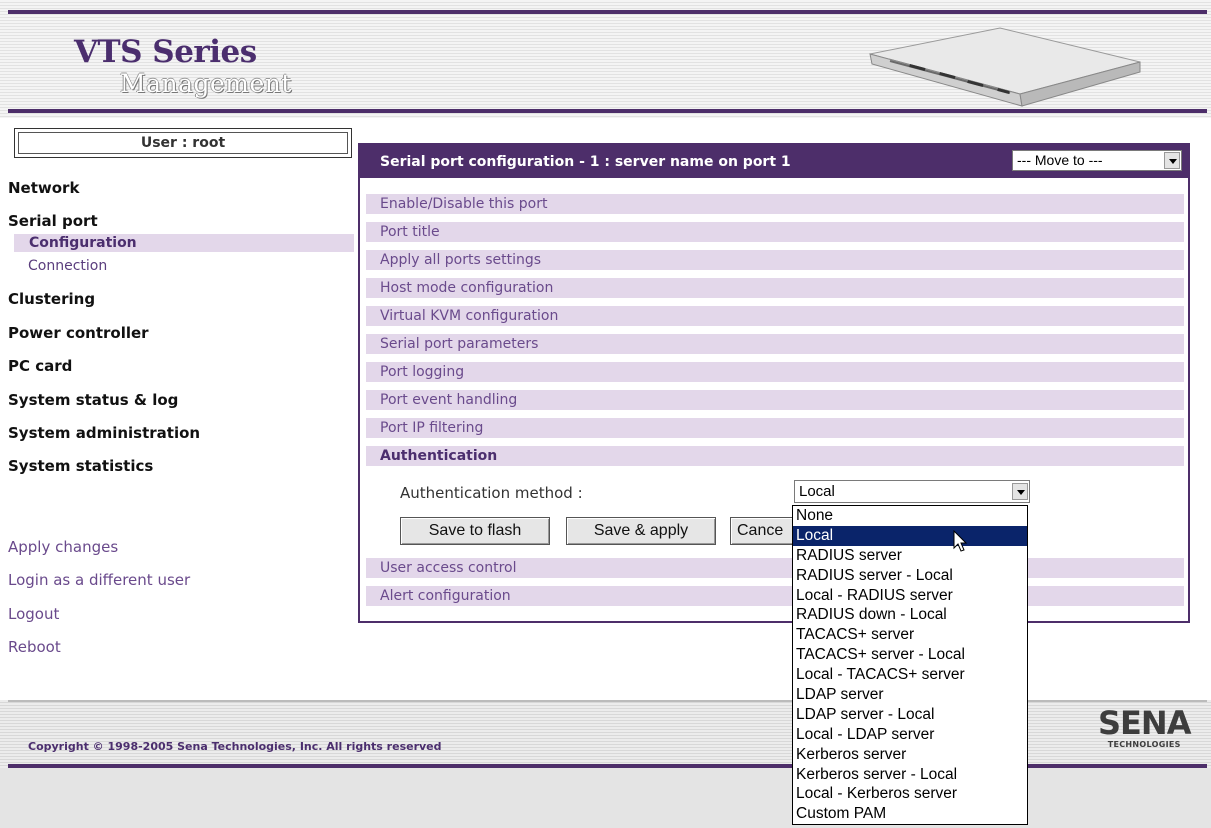  I want to click on save-to-flash-button: Save to flash, so click(475, 531).